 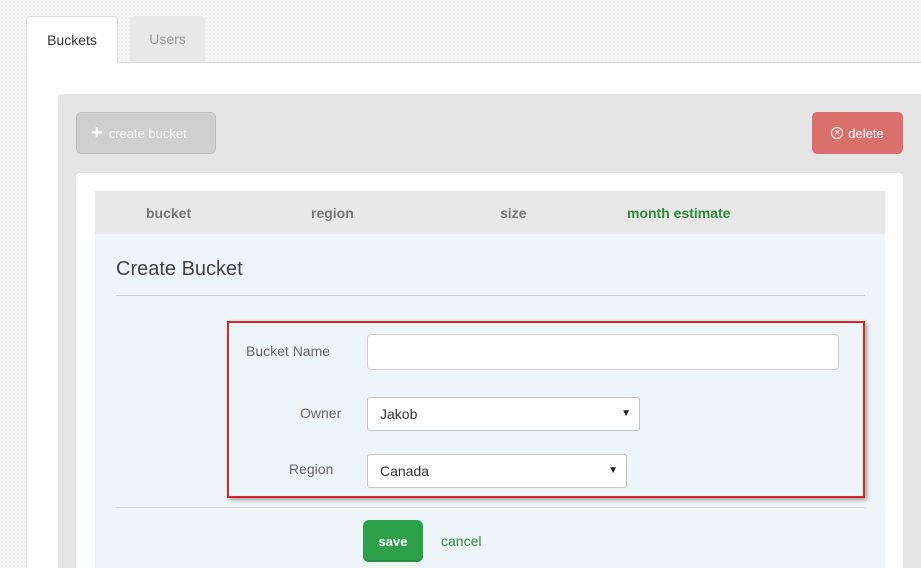 I want to click on circle-x-icon: ✕, so click(x=837, y=133).